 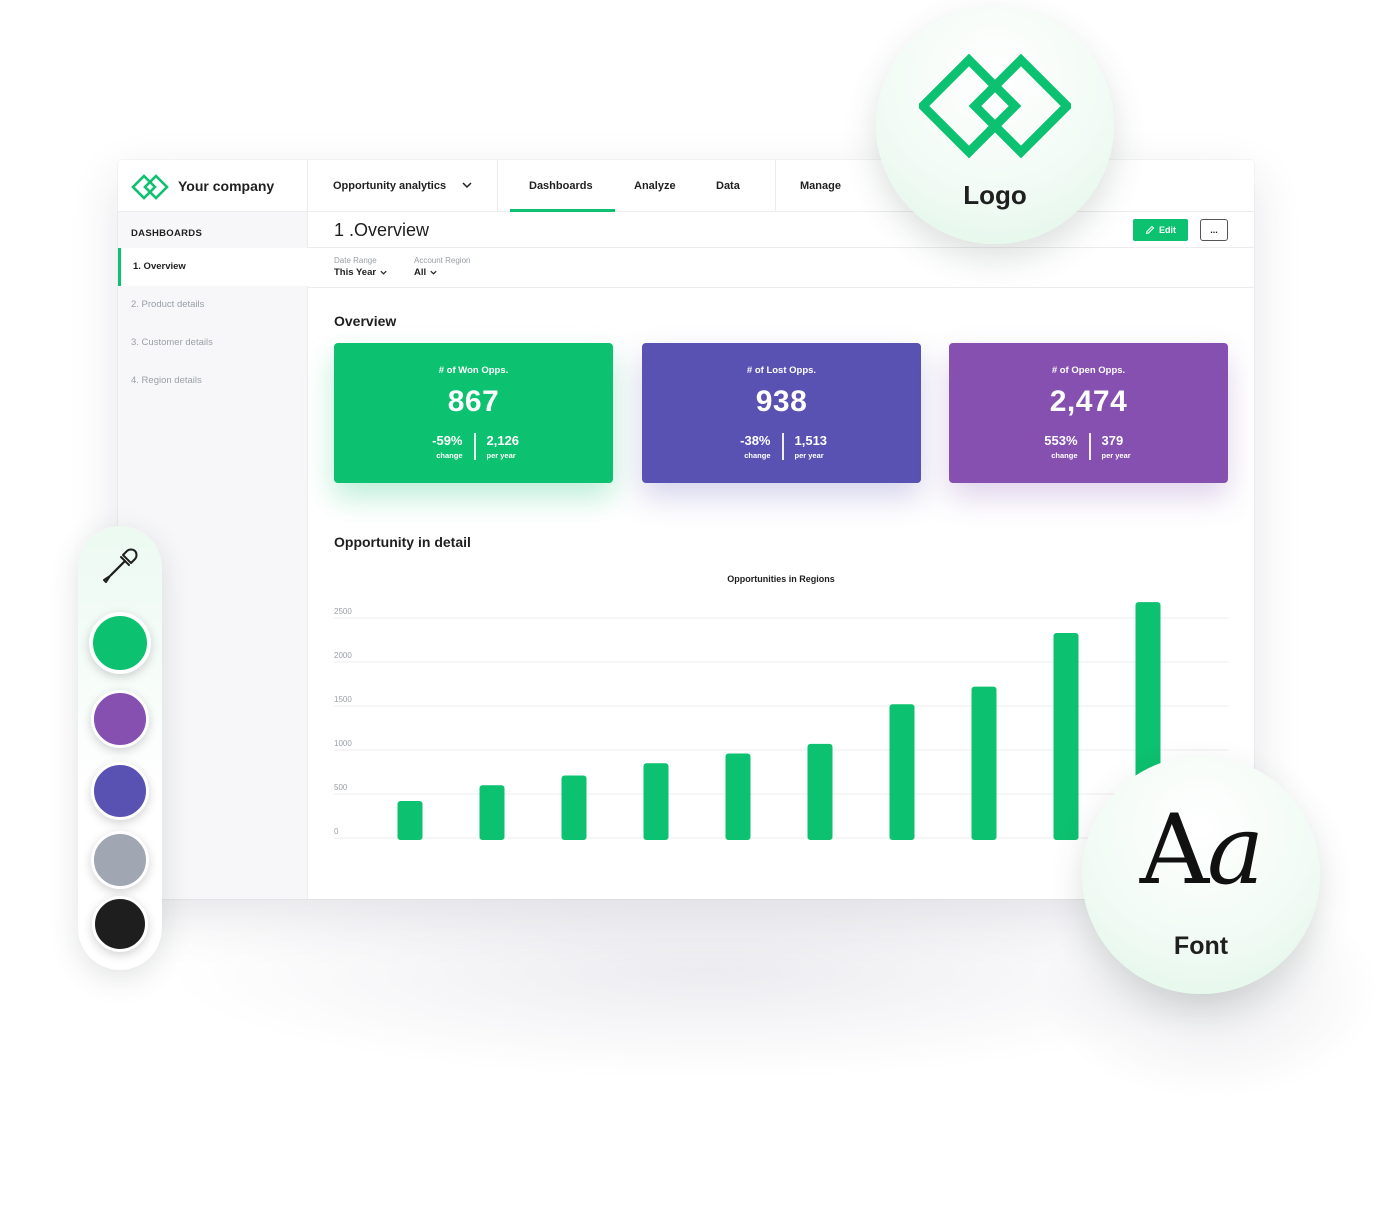 What do you see at coordinates (343, 699) in the screenshot?
I see `y-tick-label: 1500` at bounding box center [343, 699].